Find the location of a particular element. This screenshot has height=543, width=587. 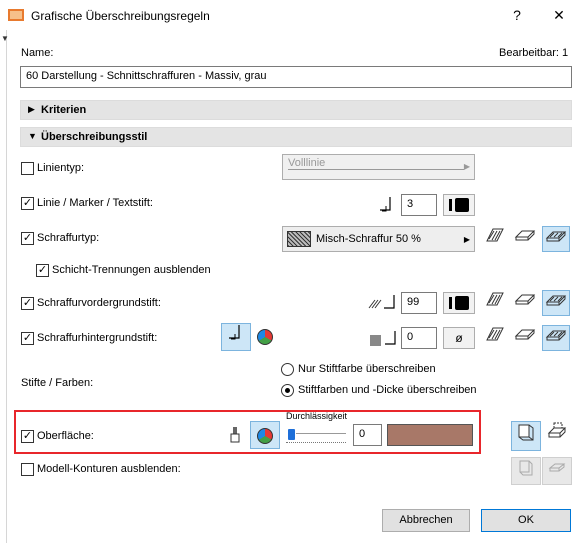

slider-ticks is located at coordinates (316, 442).